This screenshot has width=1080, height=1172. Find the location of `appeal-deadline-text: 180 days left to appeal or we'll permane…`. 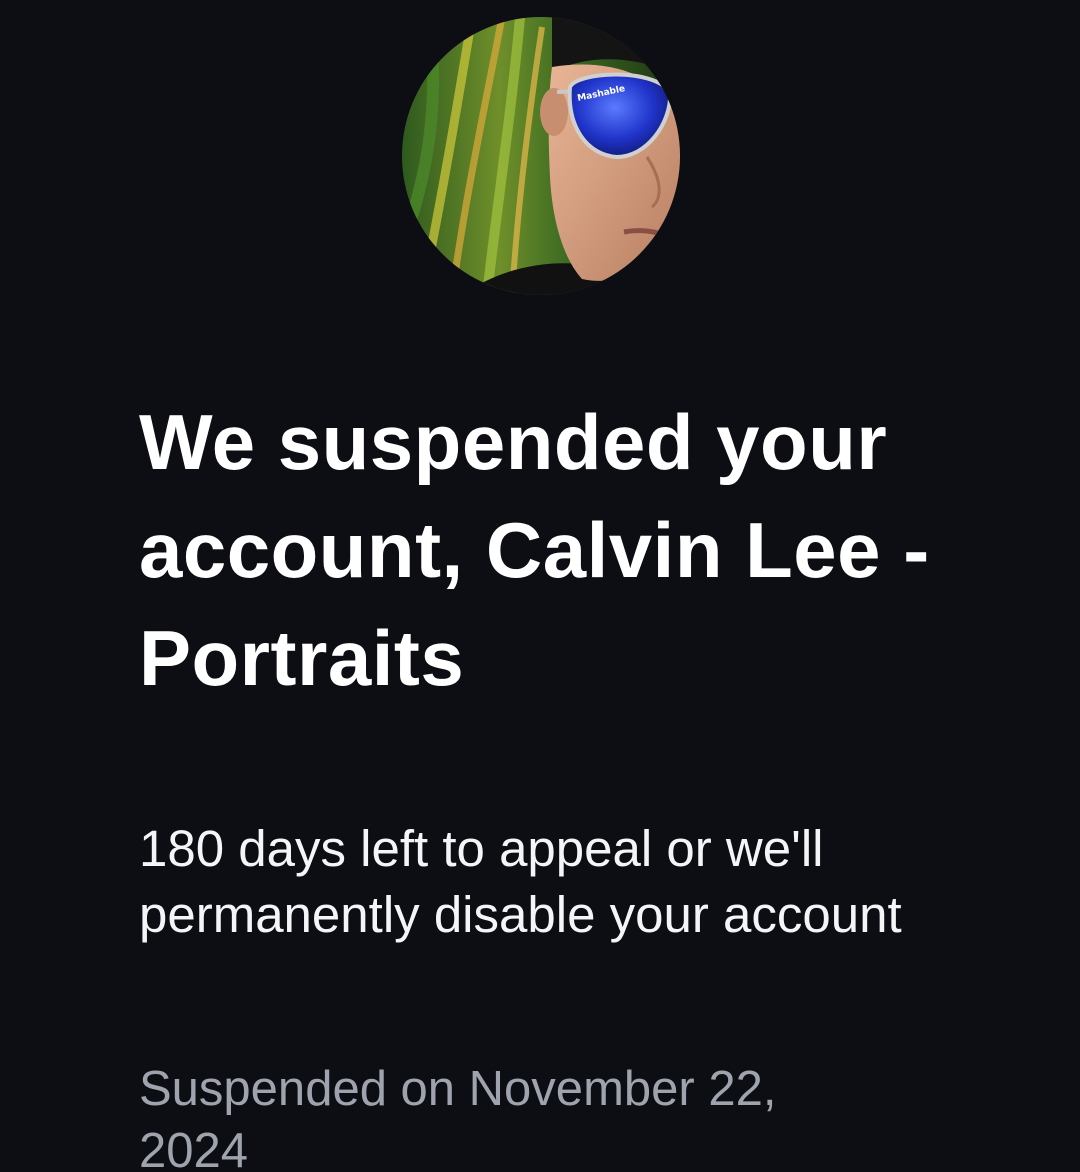

appeal-deadline-text: 180 days left to appeal or we'll permane… is located at coordinates (520, 881).